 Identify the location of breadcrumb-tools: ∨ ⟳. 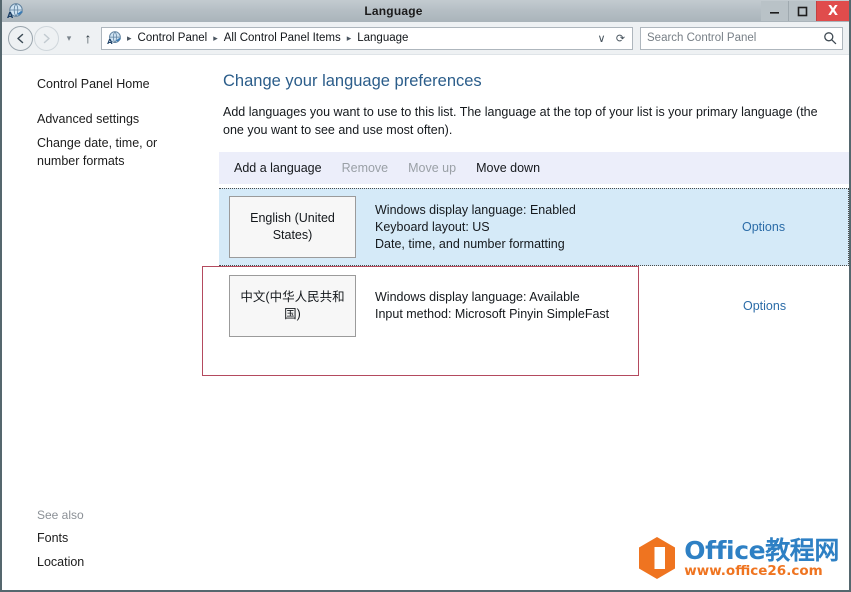
(611, 38).